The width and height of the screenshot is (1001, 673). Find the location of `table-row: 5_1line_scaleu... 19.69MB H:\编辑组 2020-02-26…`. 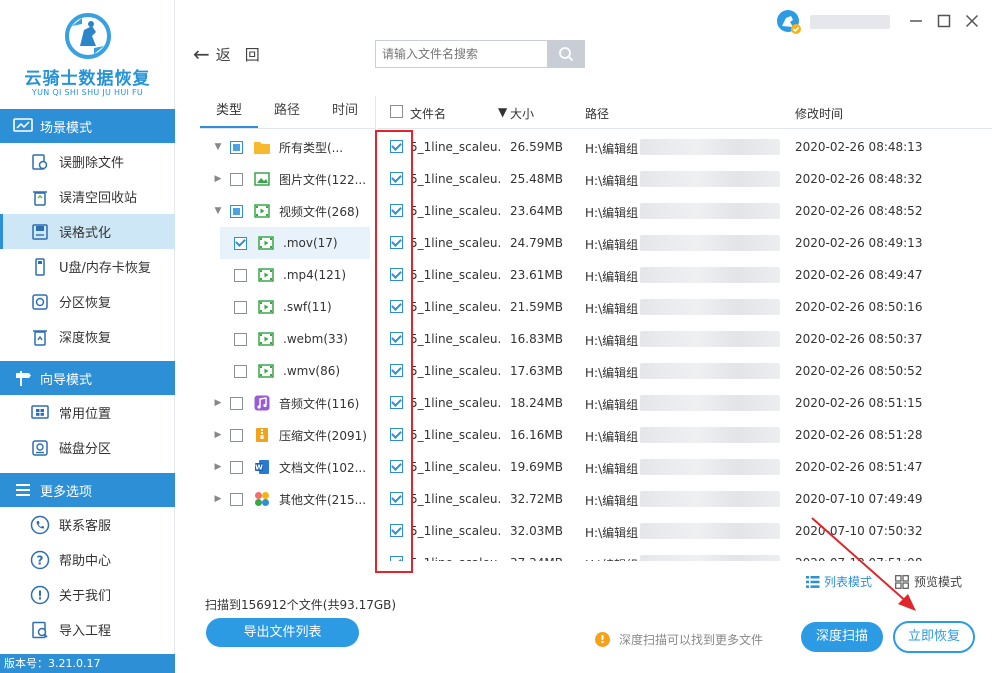

table-row: 5_1line_scaleu... 19.69MB H:\编辑组 2020-02-26… is located at coordinates (685, 467).